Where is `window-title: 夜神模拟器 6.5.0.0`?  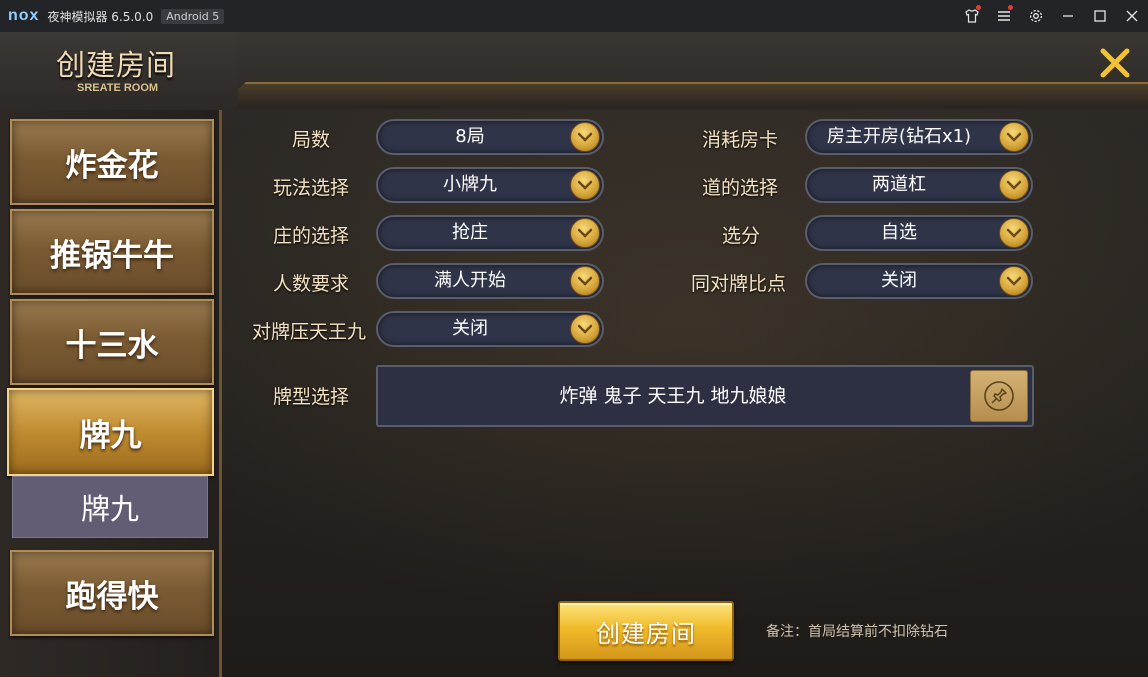 window-title: 夜神模拟器 6.5.0.0 is located at coordinates (100, 16).